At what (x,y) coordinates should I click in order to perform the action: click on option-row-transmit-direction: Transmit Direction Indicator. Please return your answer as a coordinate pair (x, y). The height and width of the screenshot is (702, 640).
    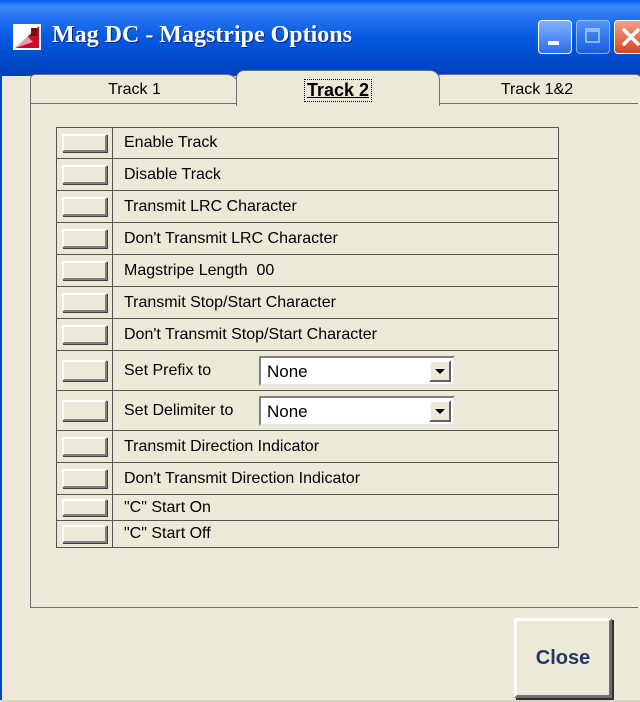
    Looking at the image, I should click on (307, 447).